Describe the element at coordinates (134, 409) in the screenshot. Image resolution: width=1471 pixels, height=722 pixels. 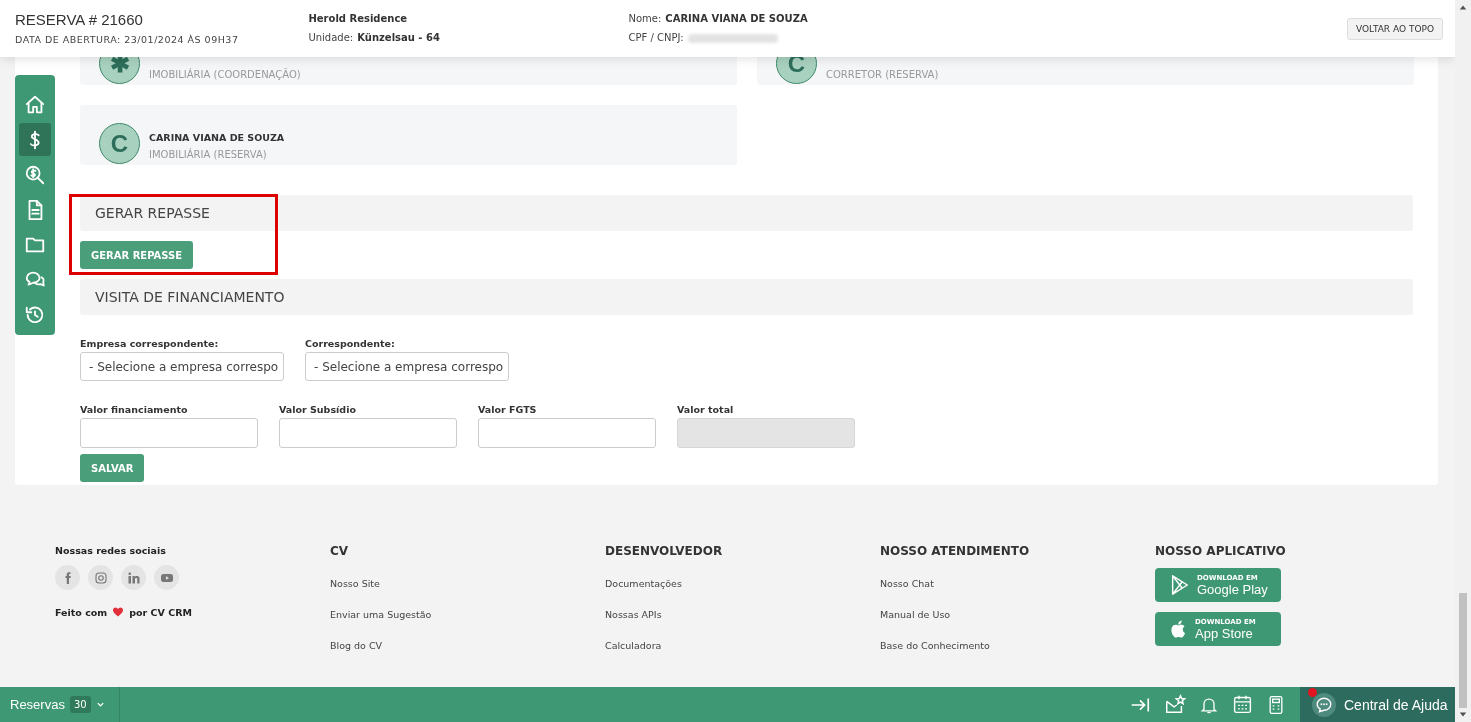
I see `field-label: Valor financiamento` at that location.